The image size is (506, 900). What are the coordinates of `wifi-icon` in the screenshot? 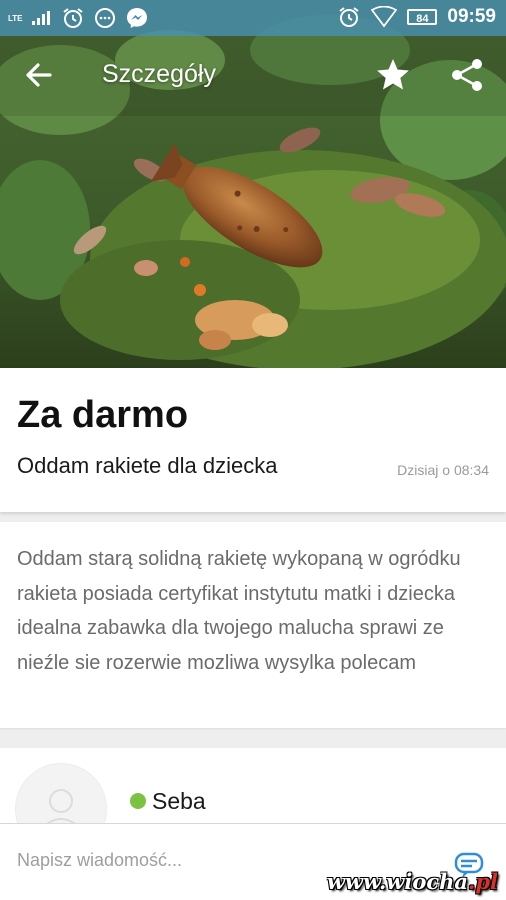 It's located at (384, 17).